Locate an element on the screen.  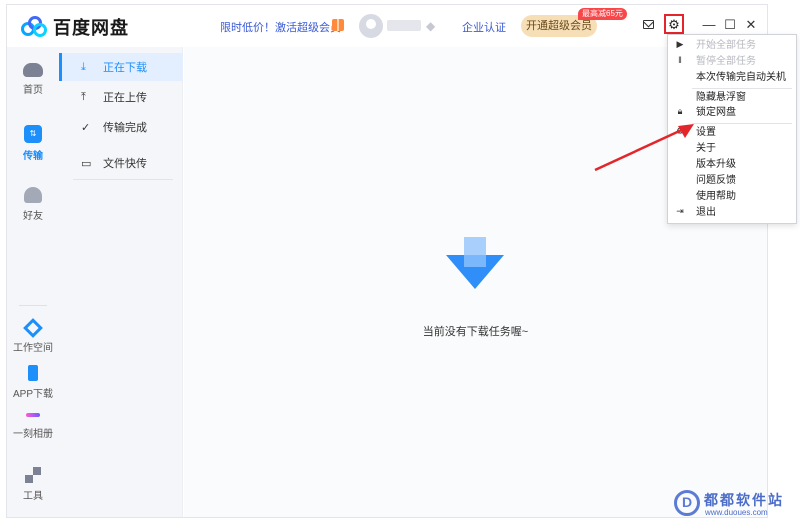
rail-item-home: 首页 is located at coordinates (33, 79).